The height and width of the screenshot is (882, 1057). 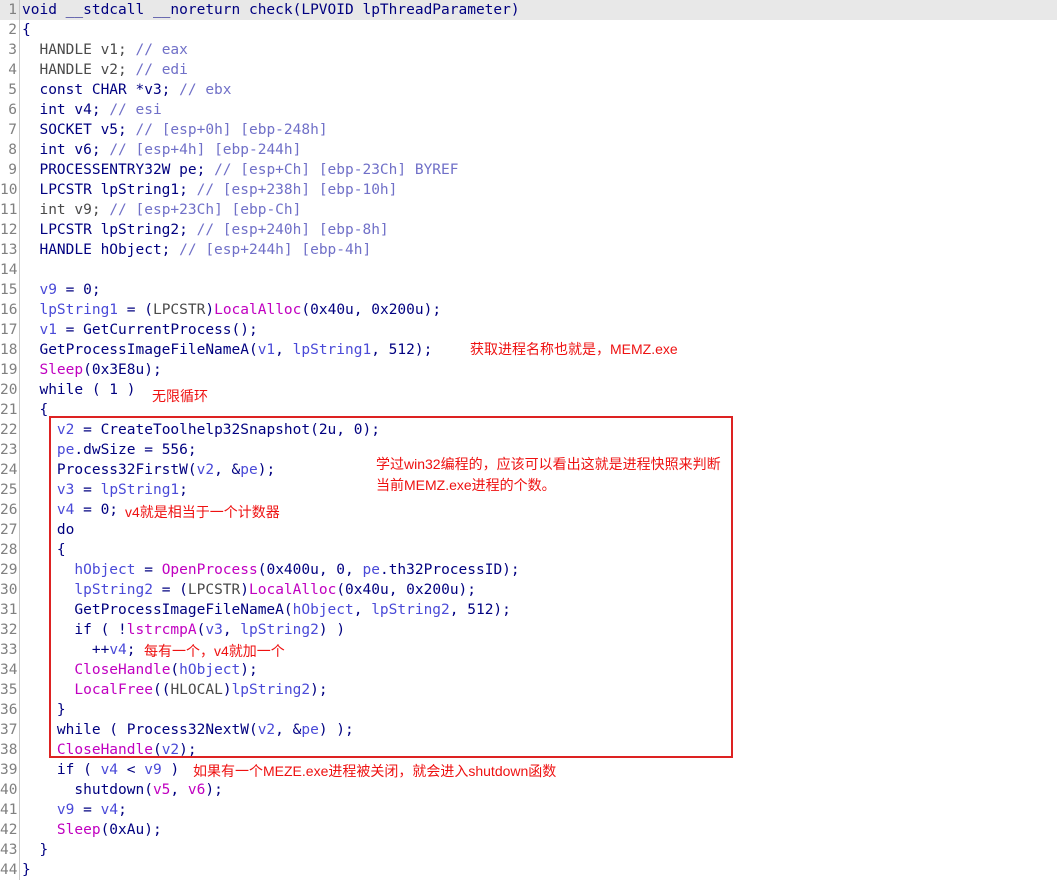 I want to click on code-token: HANDLE hObject;, so click(x=101, y=250).